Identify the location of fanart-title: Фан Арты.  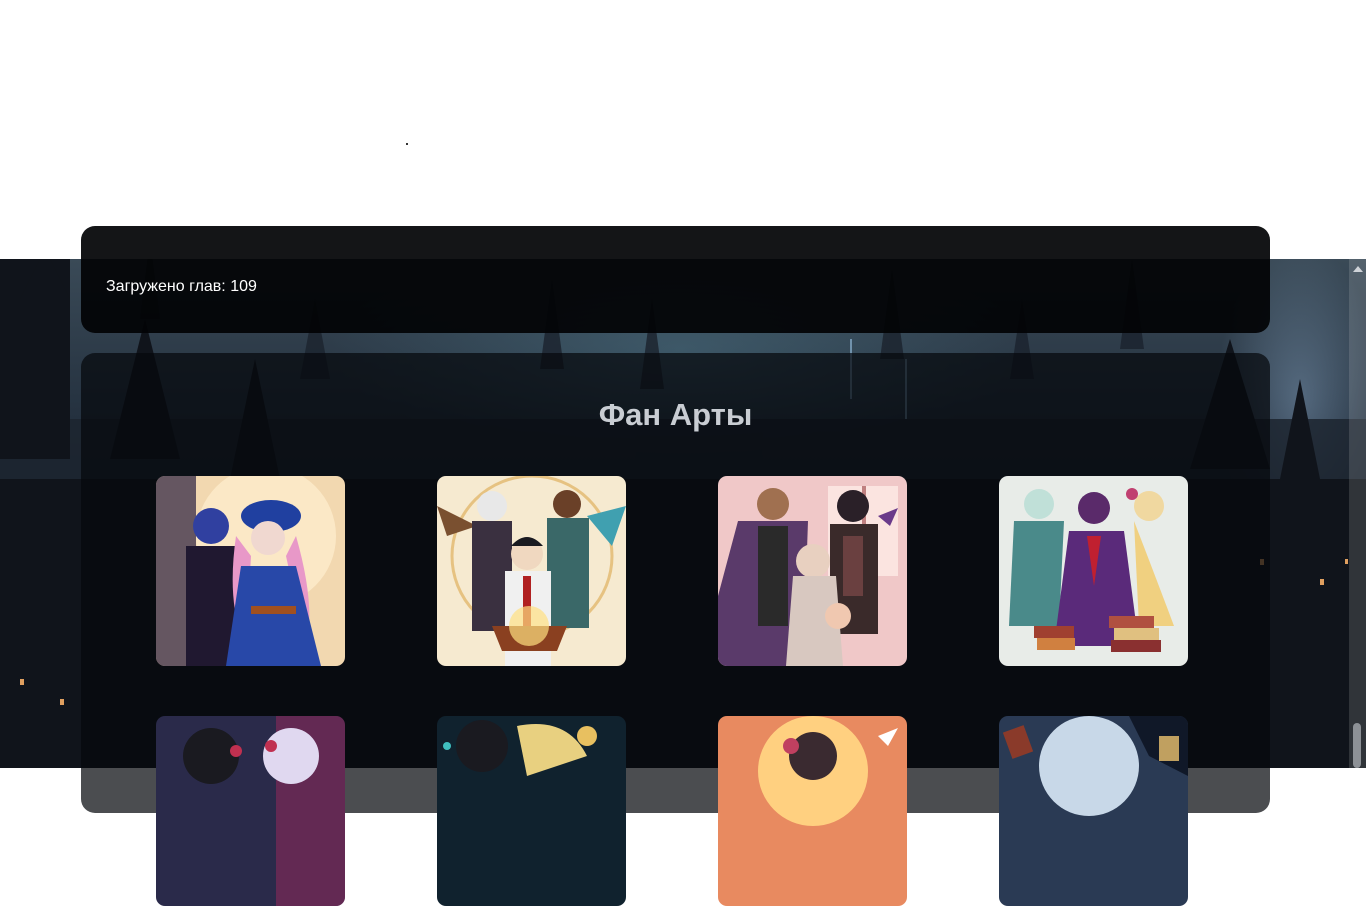
(675, 414).